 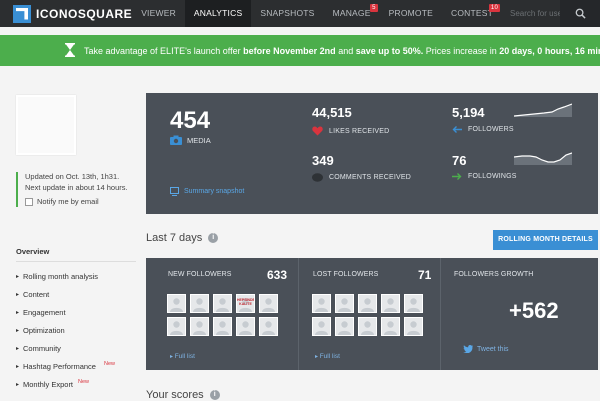 What do you see at coordinates (200, 274) in the screenshot?
I see `new-followers-title: NEW FOLLOWERS` at bounding box center [200, 274].